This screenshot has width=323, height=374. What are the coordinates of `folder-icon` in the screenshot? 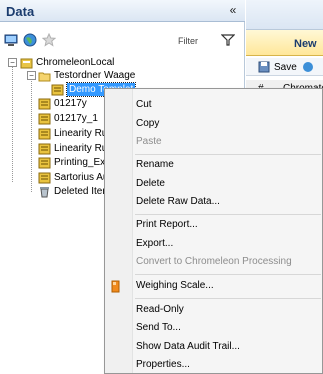 It's located at (44, 77).